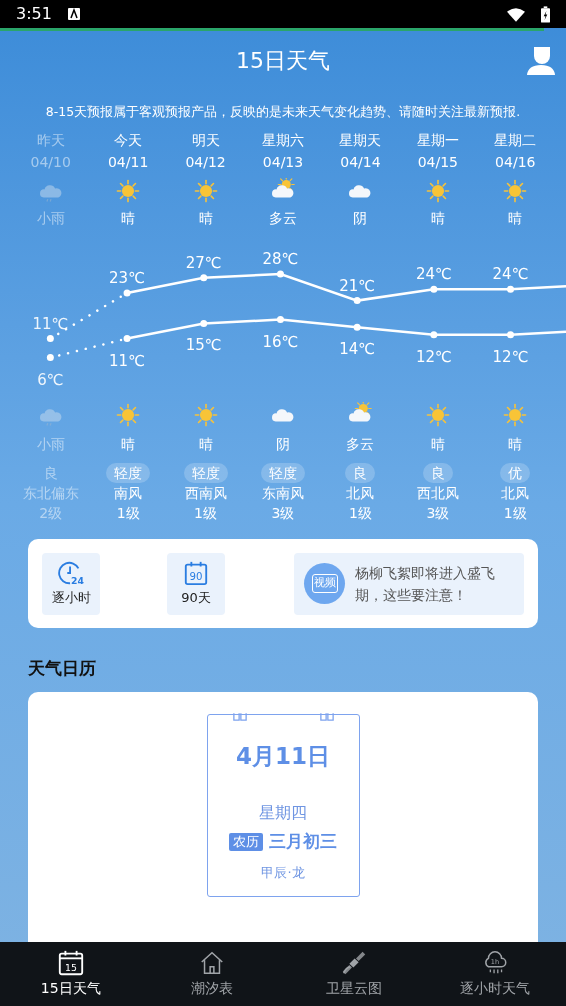 The height and width of the screenshot is (1006, 566). I want to click on temperature-label: 15℃, so click(203, 345).